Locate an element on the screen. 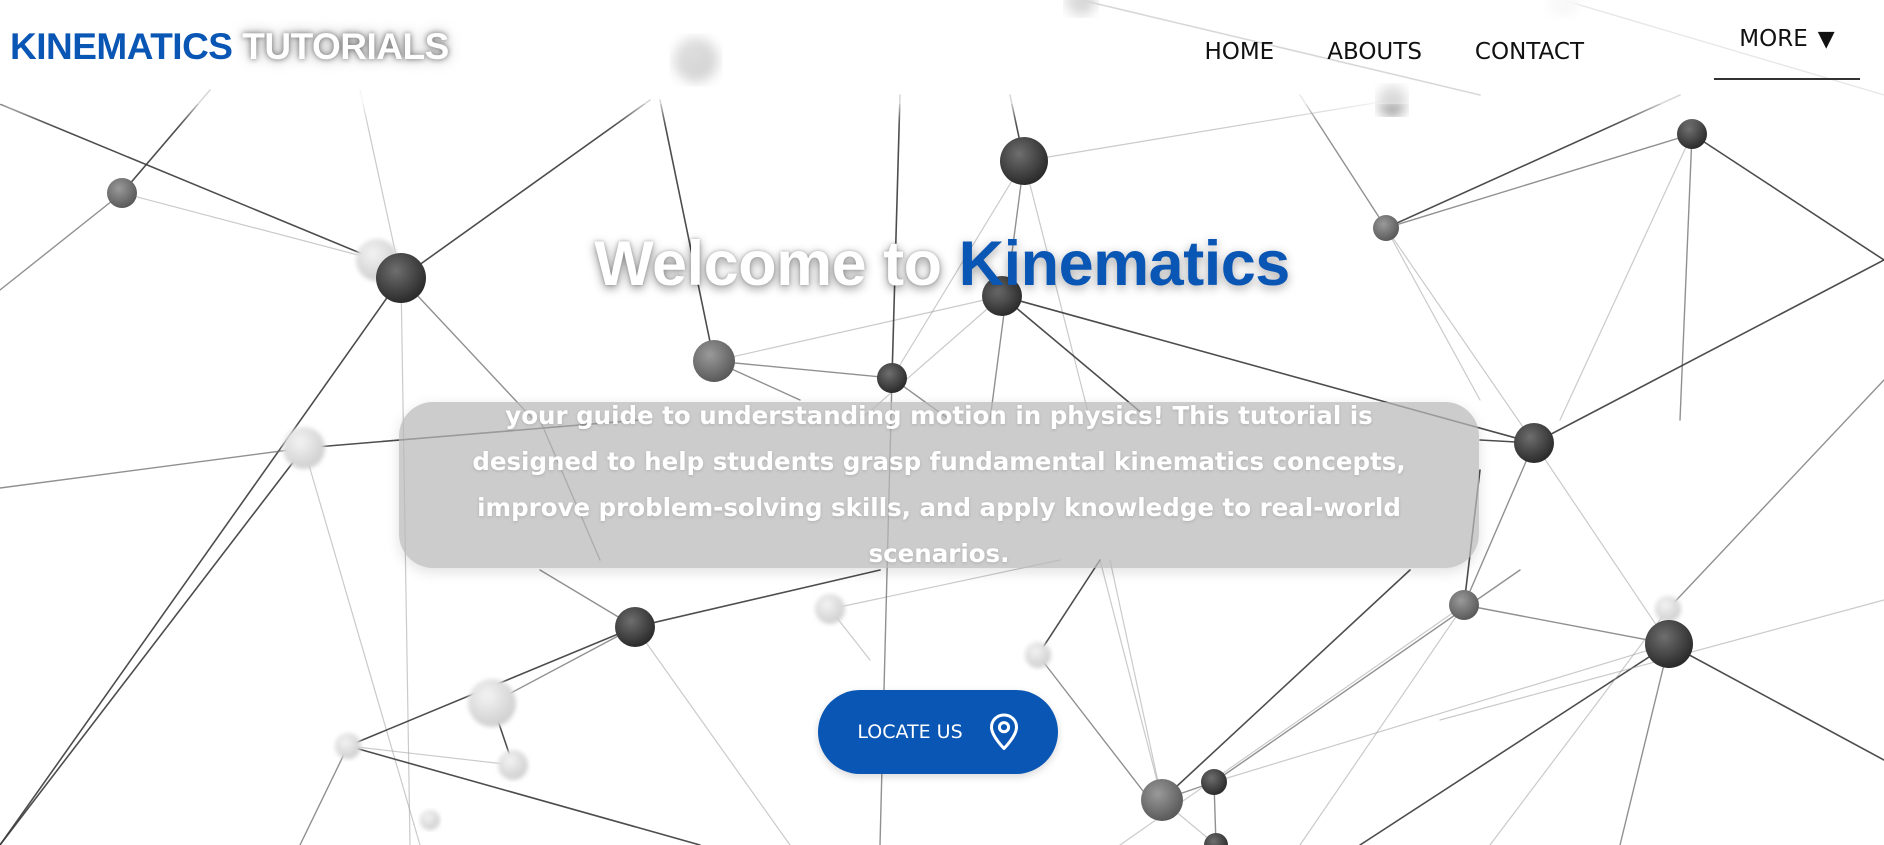  caret-down-icon: ▼ is located at coordinates (1826, 39).